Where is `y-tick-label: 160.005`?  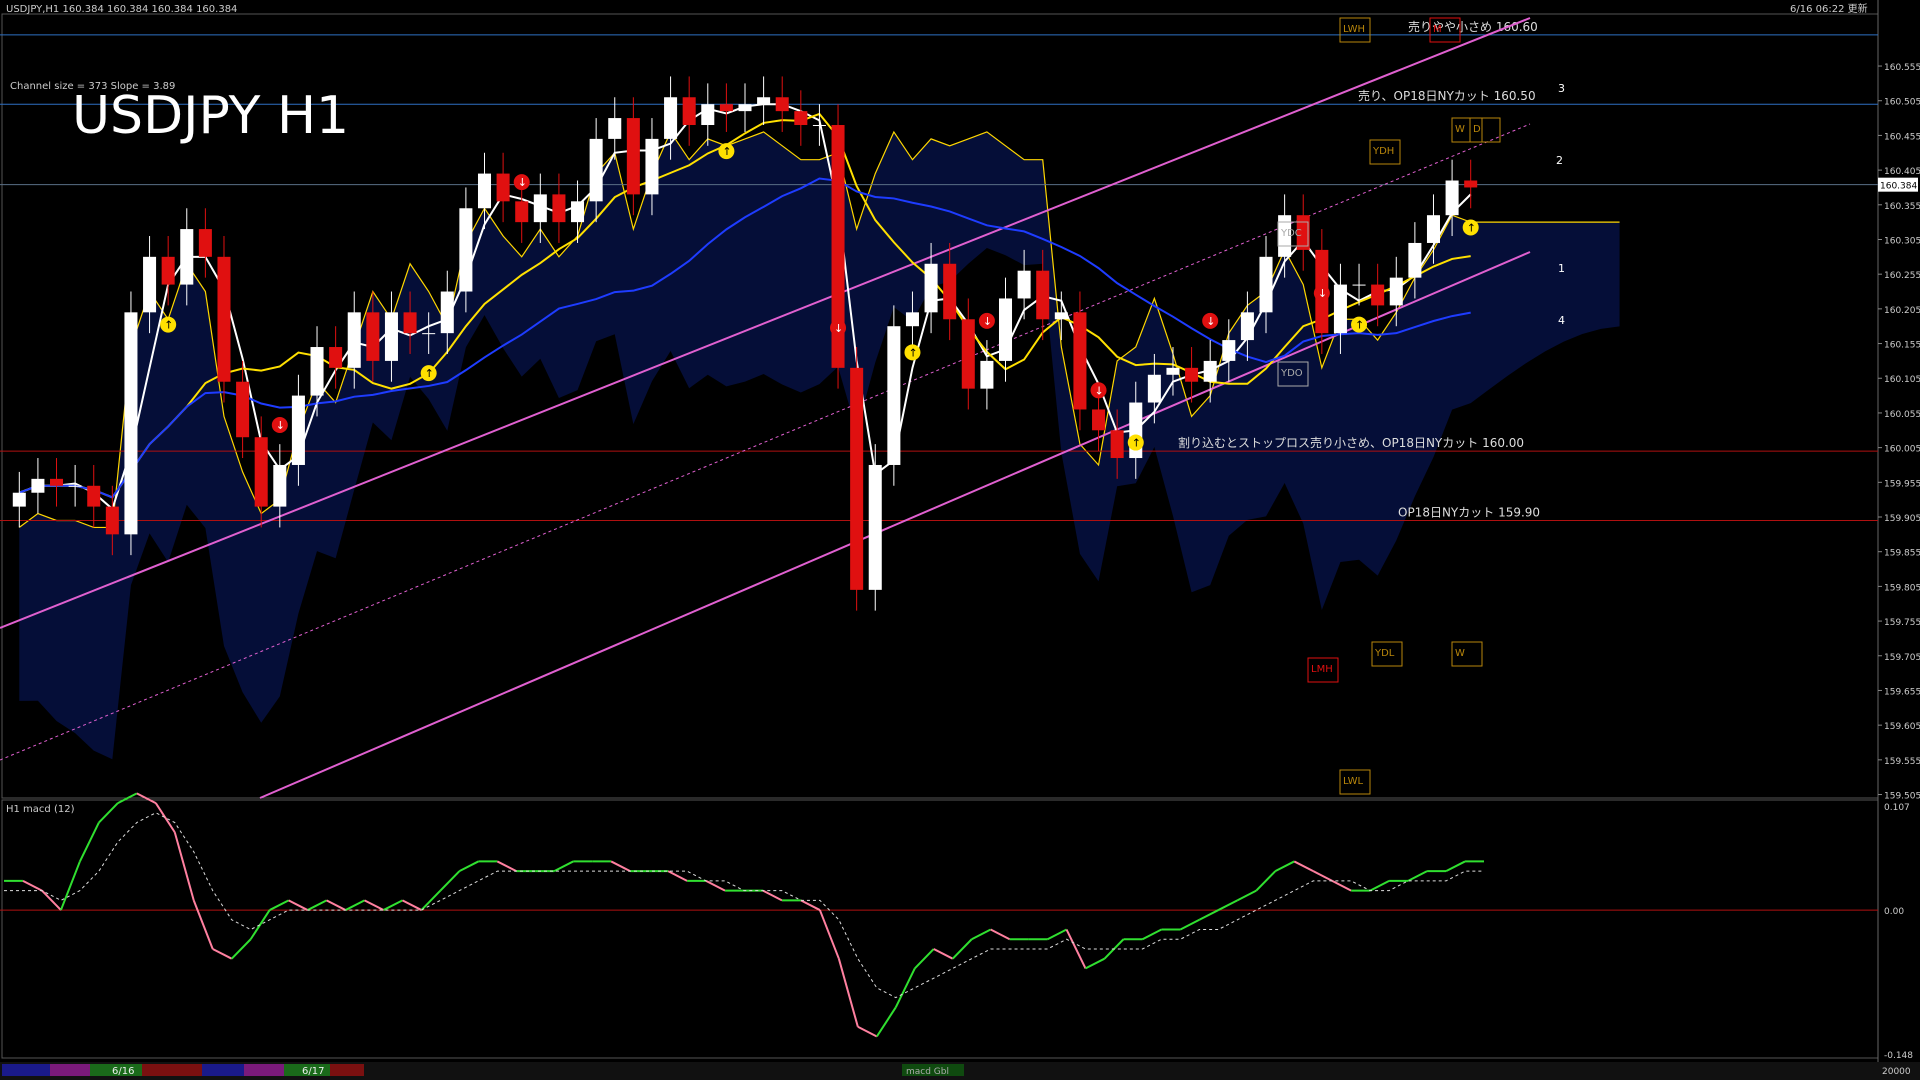
y-tick-label: 160.005 is located at coordinates (1902, 450).